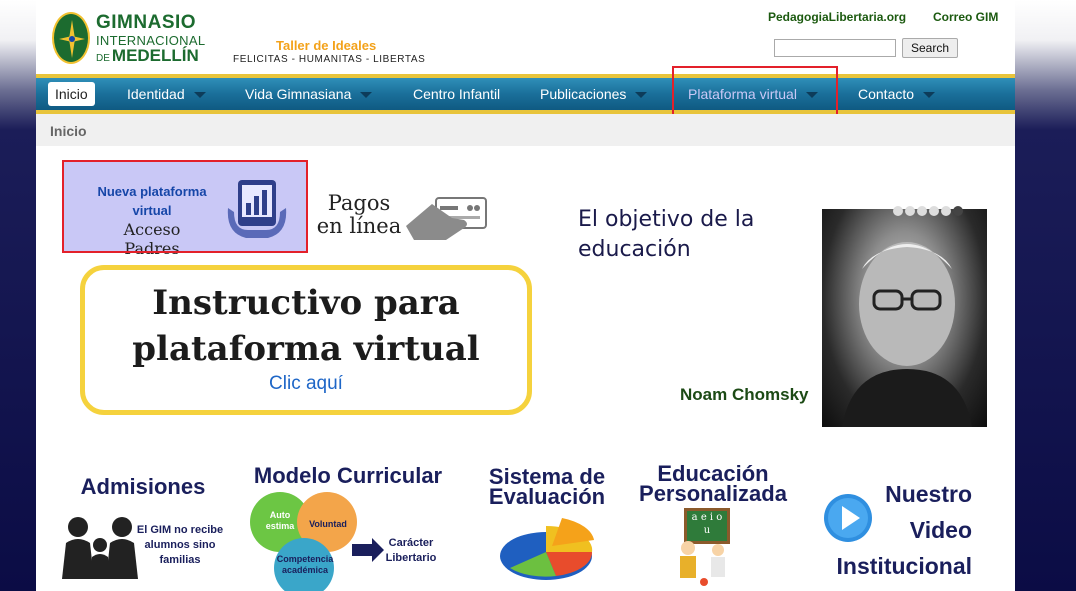 The image size is (1076, 591). I want to click on admisiones-note-line3: familias, so click(180, 560).